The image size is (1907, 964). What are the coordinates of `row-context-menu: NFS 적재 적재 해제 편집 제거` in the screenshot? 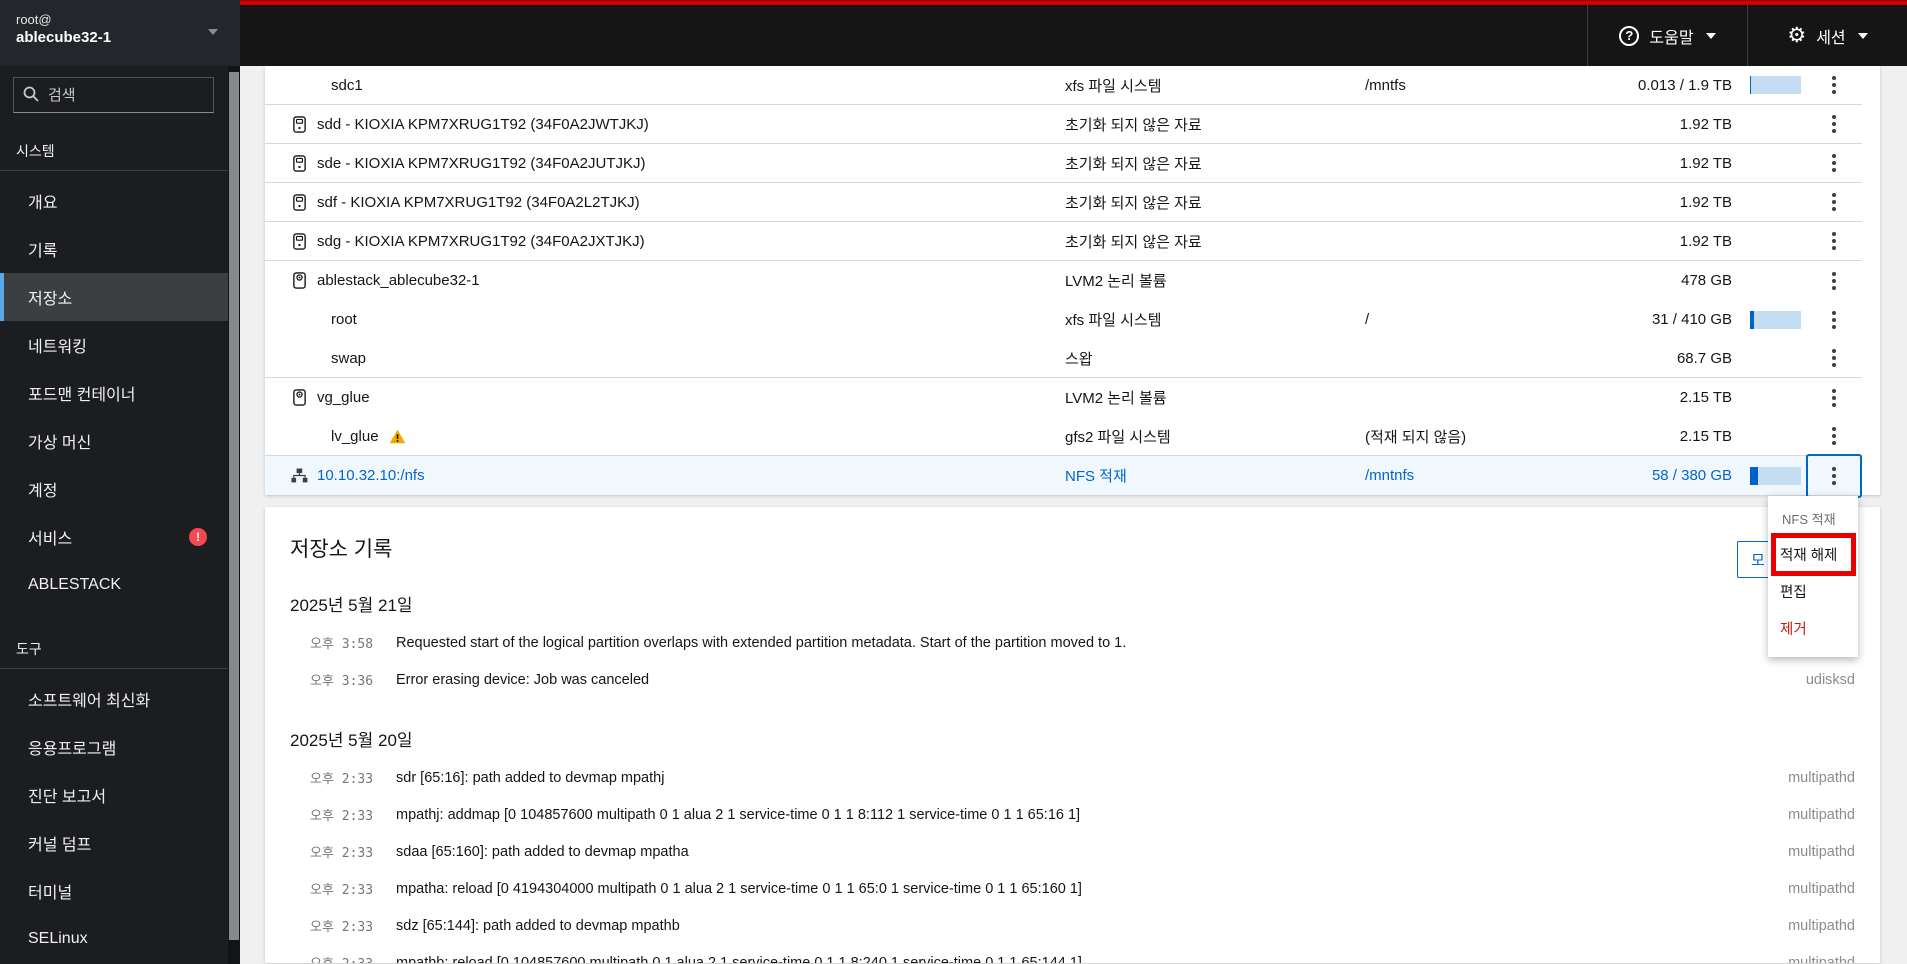 It's located at (1813, 576).